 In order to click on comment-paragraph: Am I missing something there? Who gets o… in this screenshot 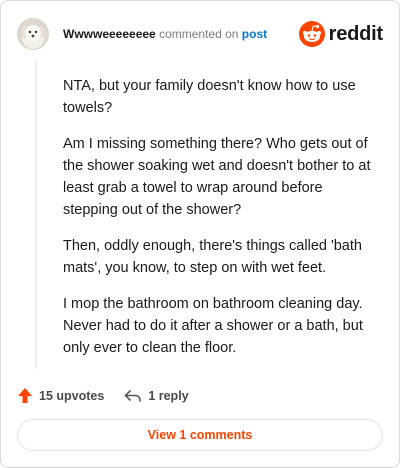, I will do `click(217, 177)`.